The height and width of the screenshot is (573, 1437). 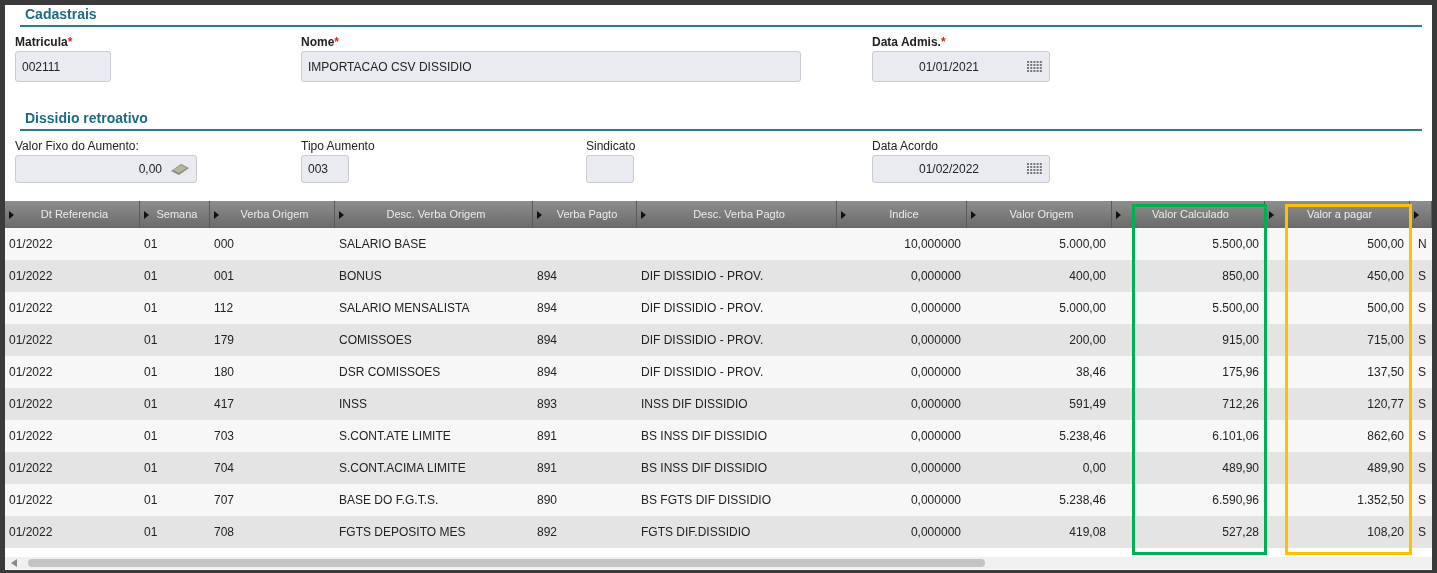 What do you see at coordinates (224, 500) in the screenshot?
I see `table-cell-text: 707` at bounding box center [224, 500].